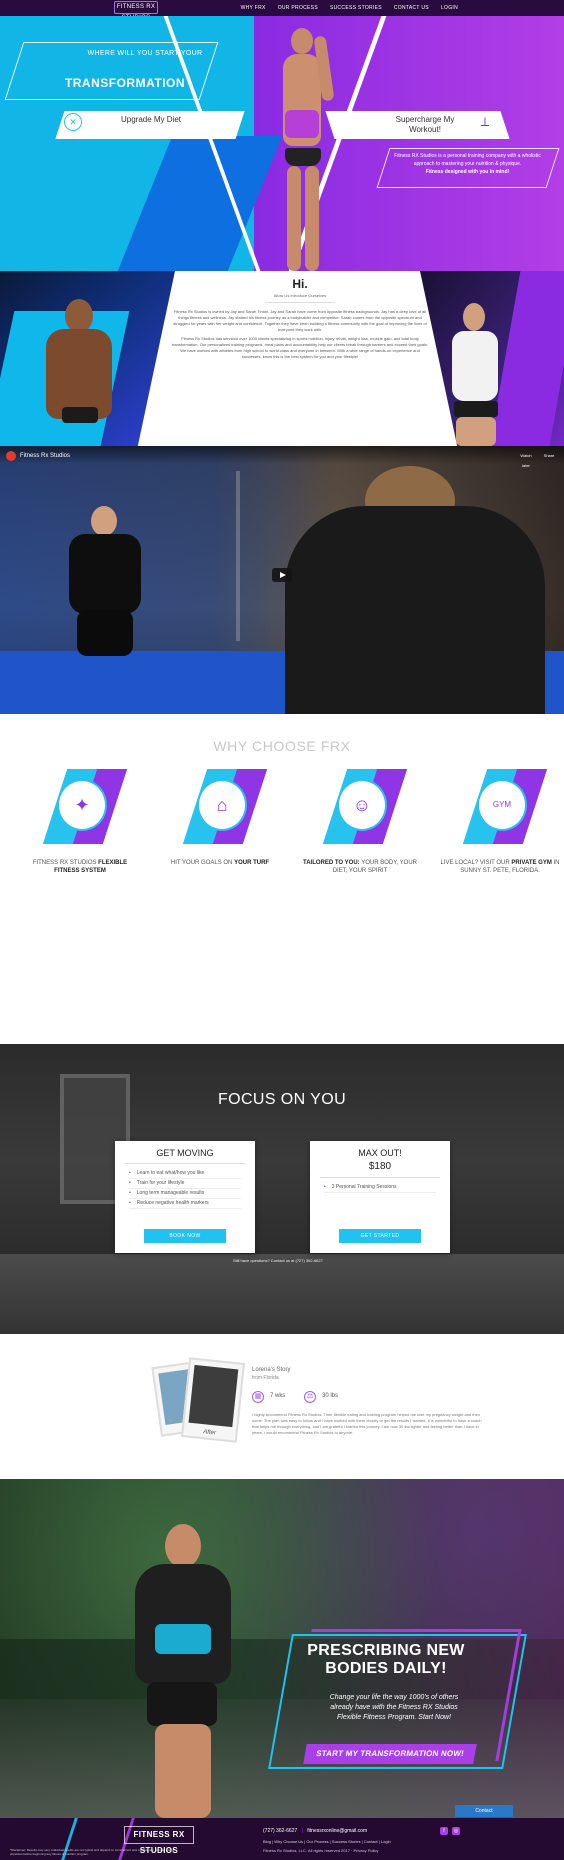  Describe the element at coordinates (411, 8) in the screenshot. I see `nav-link-contact-us: CONTACT US` at that location.